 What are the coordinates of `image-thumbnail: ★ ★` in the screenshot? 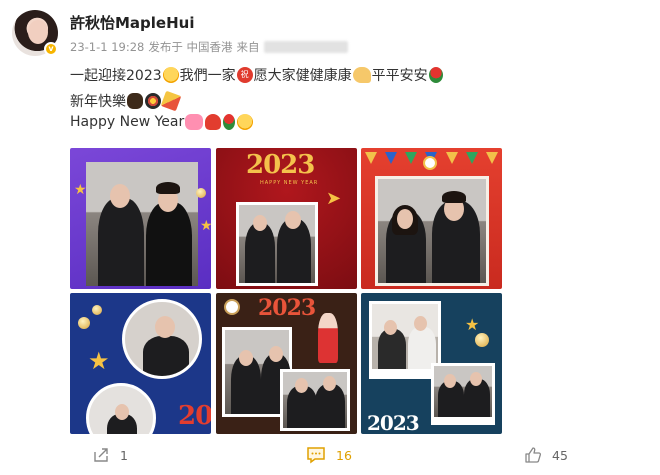 It's located at (140, 218).